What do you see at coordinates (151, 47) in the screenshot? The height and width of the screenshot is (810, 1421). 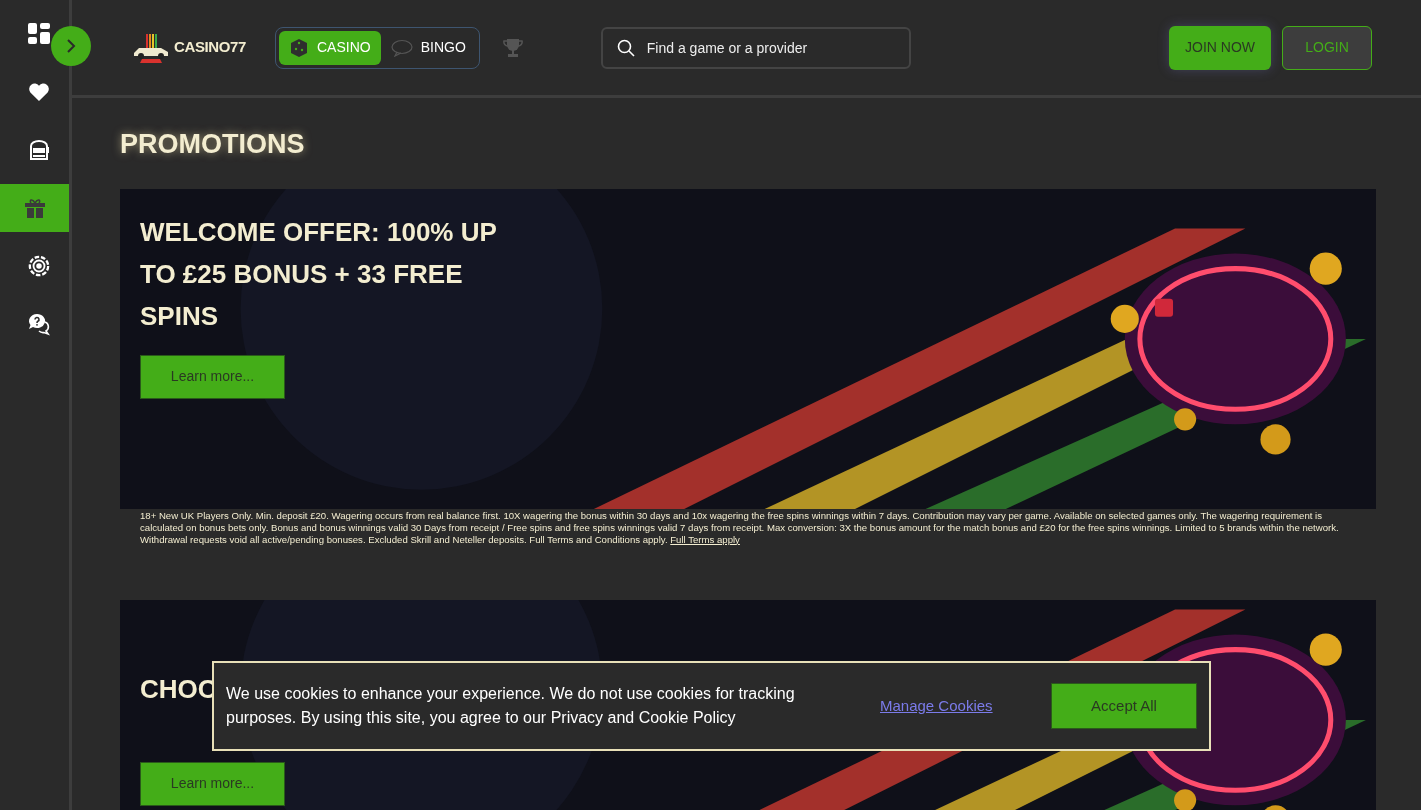 I see `car-logo-icon` at bounding box center [151, 47].